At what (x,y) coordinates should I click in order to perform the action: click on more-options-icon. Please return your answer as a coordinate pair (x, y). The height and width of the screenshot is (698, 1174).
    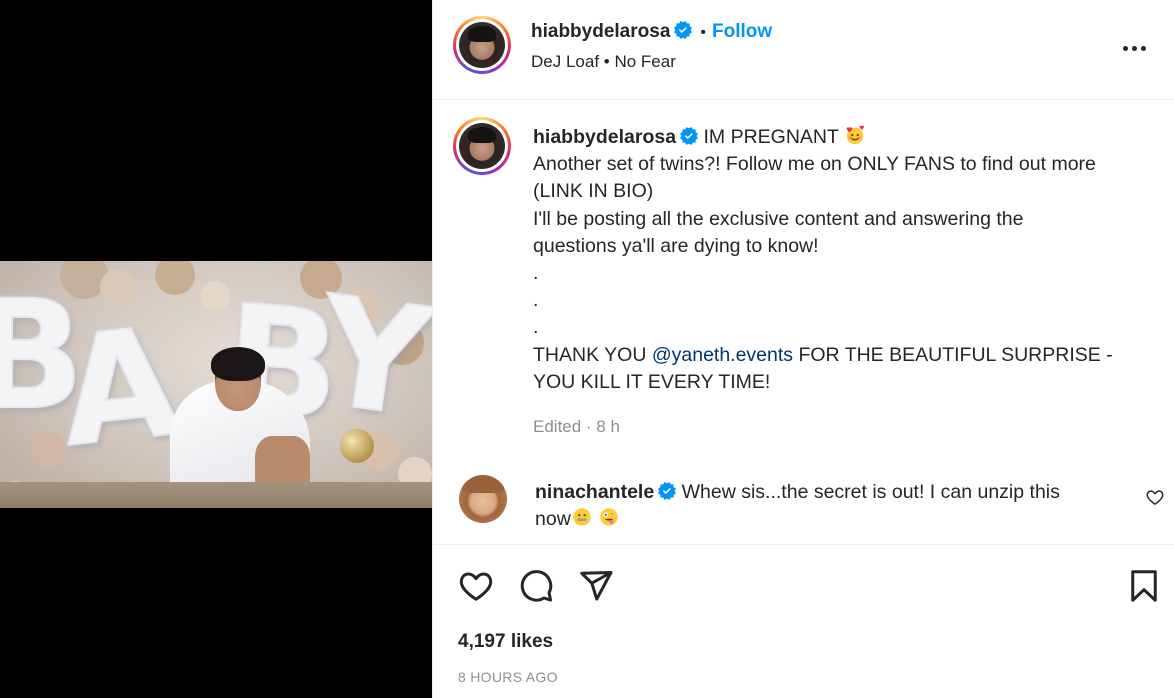
    Looking at the image, I should click on (1135, 45).